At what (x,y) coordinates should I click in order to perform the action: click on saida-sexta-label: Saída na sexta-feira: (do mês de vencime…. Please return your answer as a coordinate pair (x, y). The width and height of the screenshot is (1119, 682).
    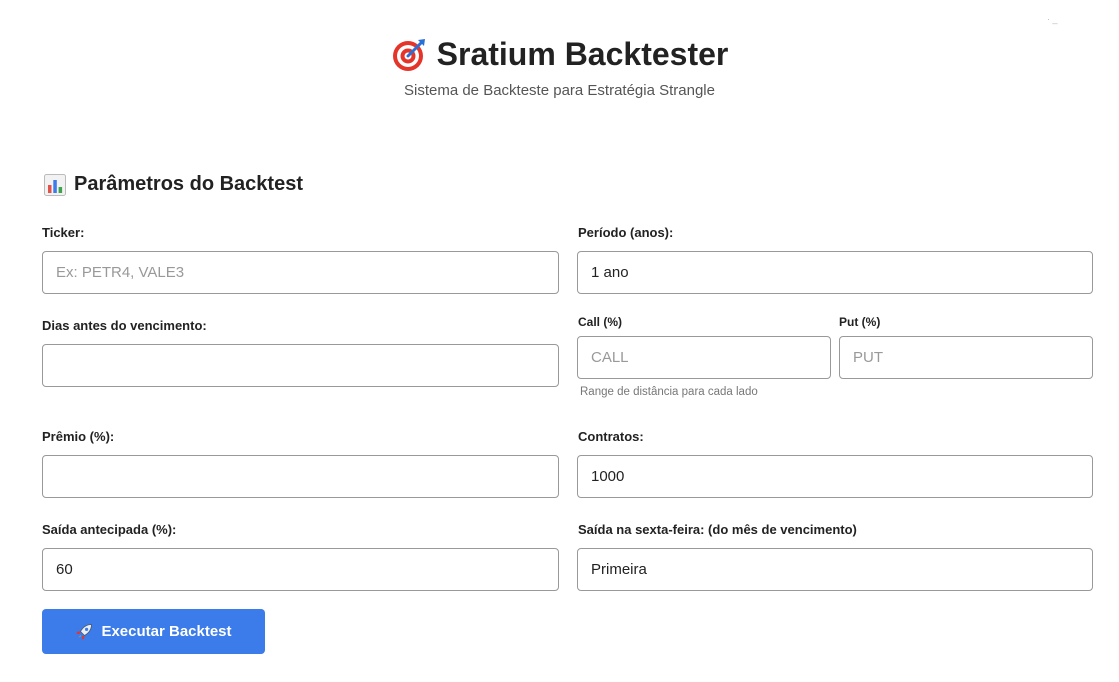
    Looking at the image, I should click on (717, 529).